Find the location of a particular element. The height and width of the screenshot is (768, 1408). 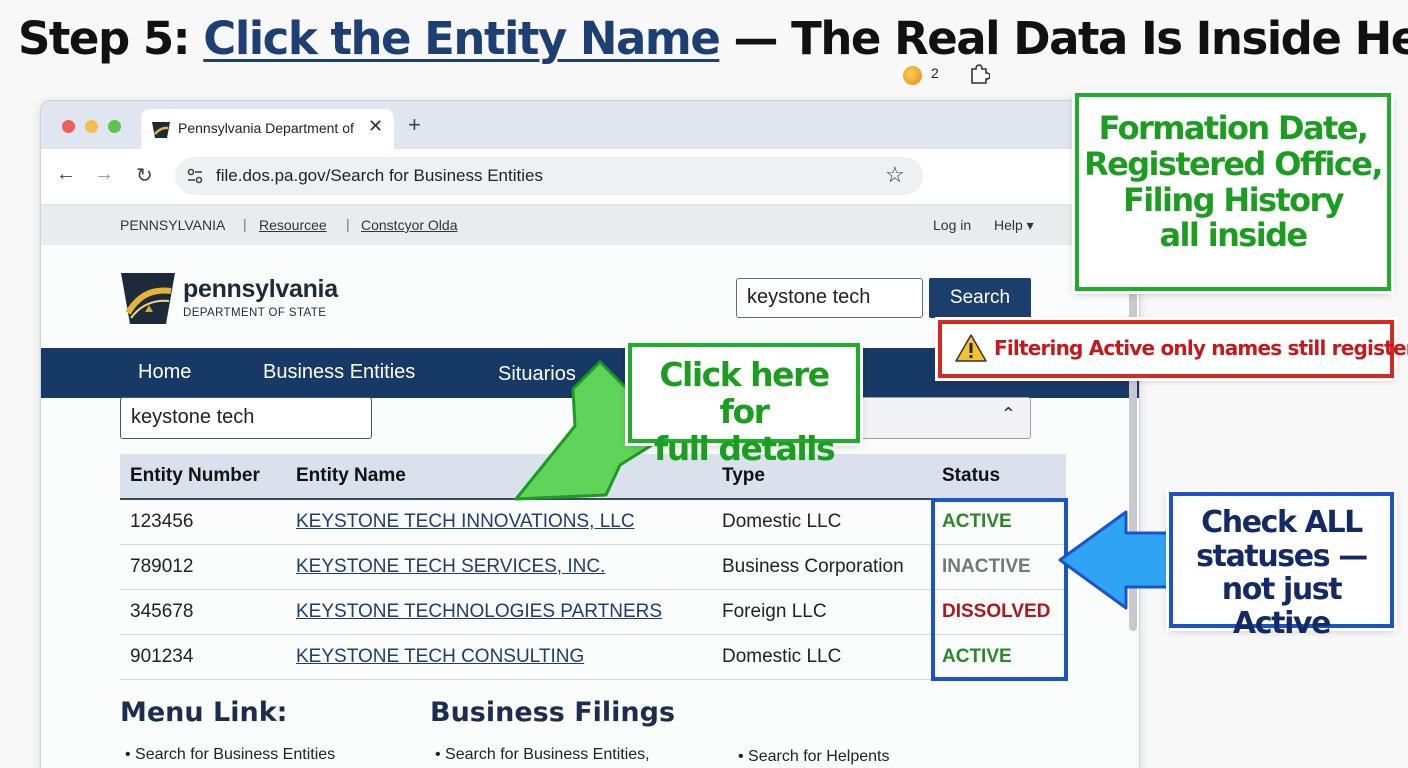

business-filings-heading: Business Filings is located at coordinates (553, 712).